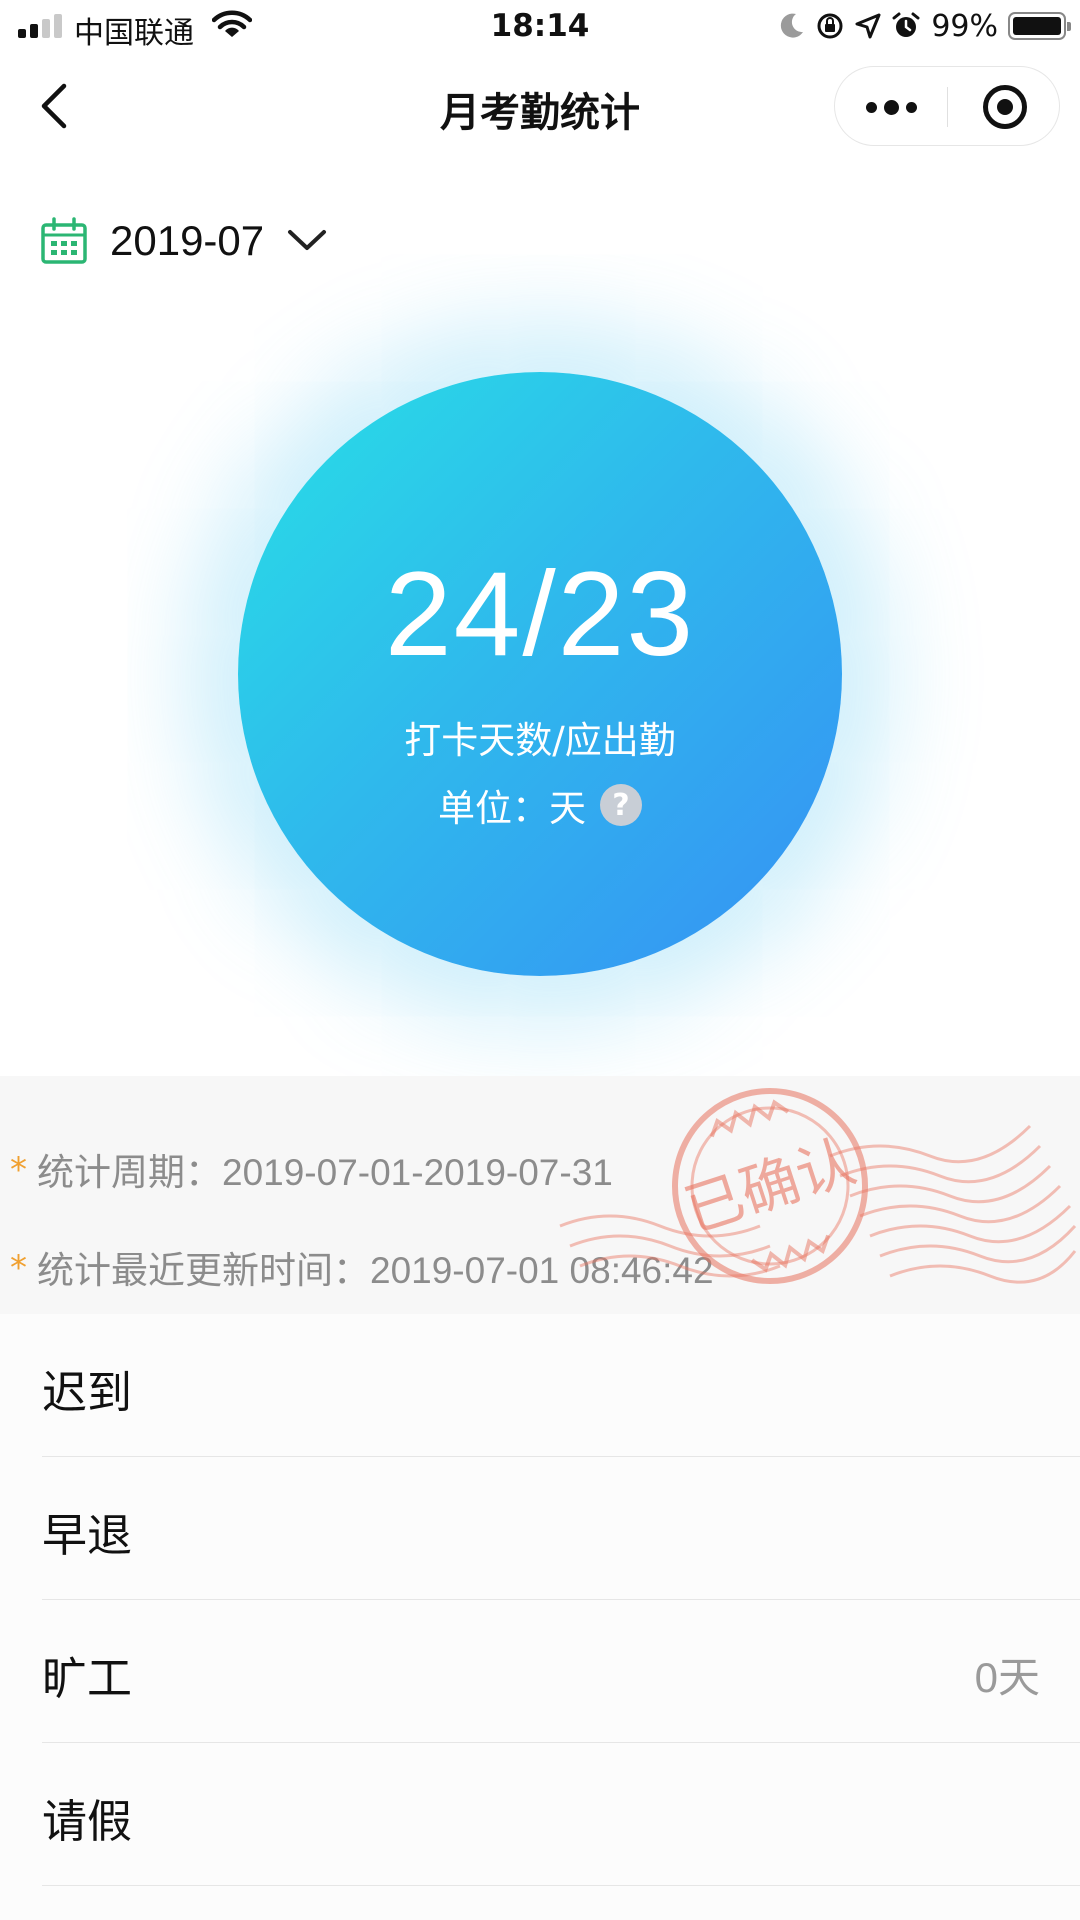 The image size is (1080, 1920). Describe the element at coordinates (871, 107) in the screenshot. I see `more-dots-icon` at that location.